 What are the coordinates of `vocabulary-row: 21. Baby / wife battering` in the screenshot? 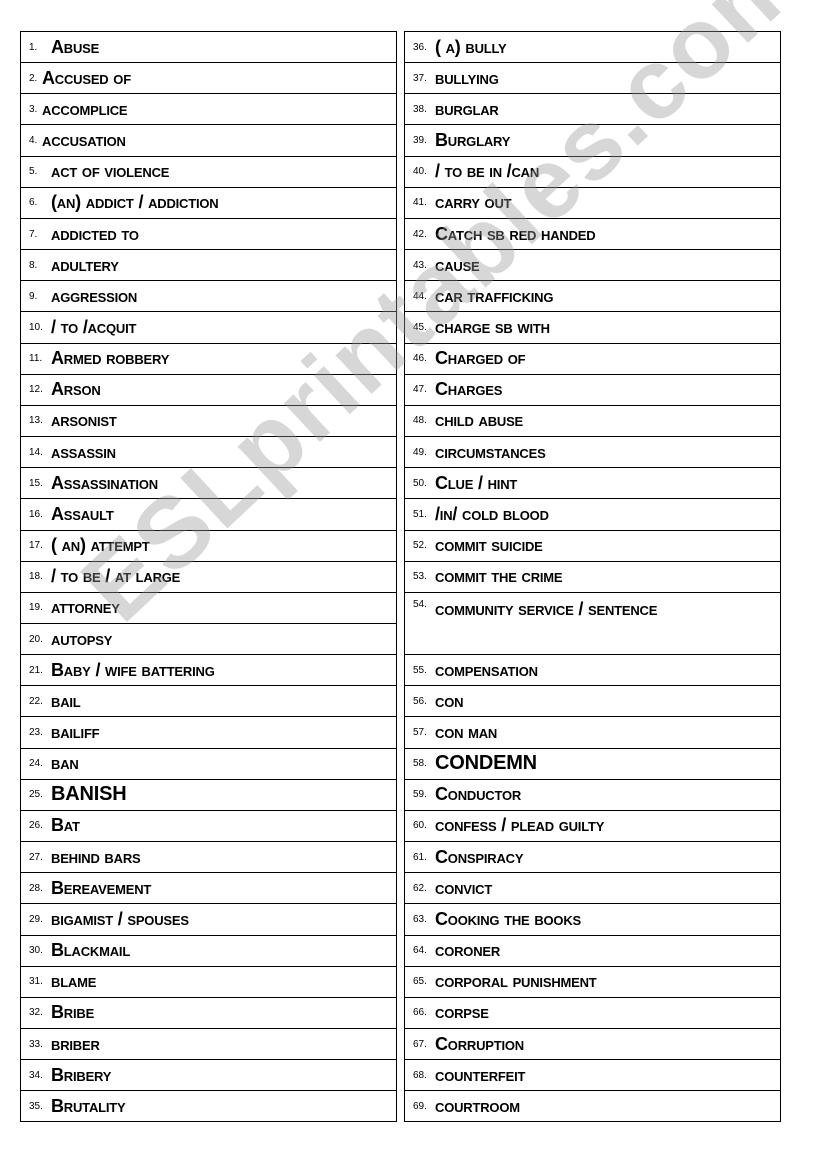 It's located at (208, 671).